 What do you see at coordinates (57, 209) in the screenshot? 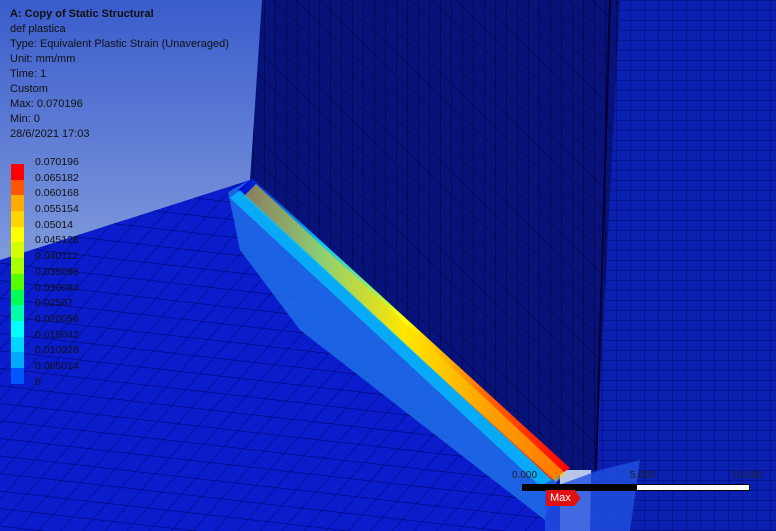
I see `legend-value: 0.055154` at bounding box center [57, 209].